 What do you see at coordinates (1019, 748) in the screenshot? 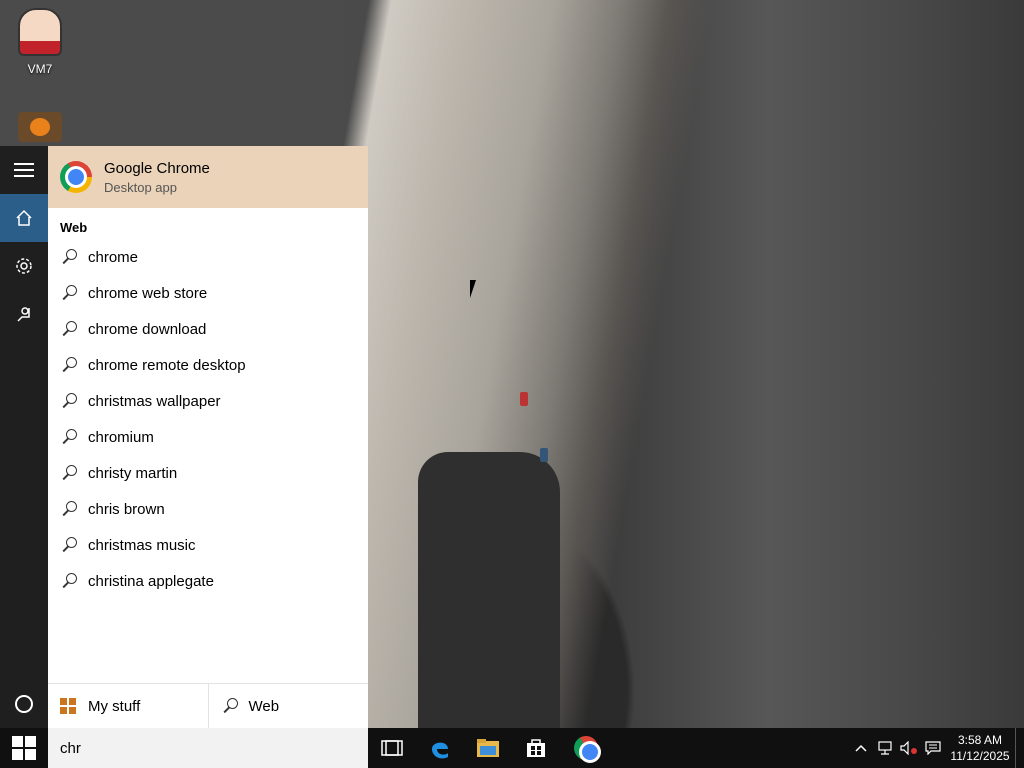
I see `show-desktop-button` at bounding box center [1019, 748].